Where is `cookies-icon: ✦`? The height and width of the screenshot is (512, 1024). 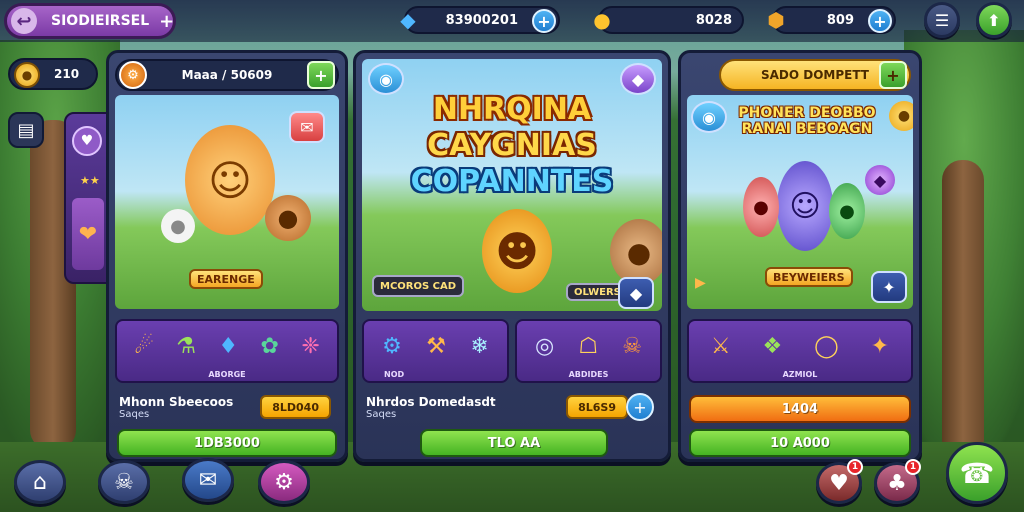 cookies-icon: ✦ is located at coordinates (880, 346).